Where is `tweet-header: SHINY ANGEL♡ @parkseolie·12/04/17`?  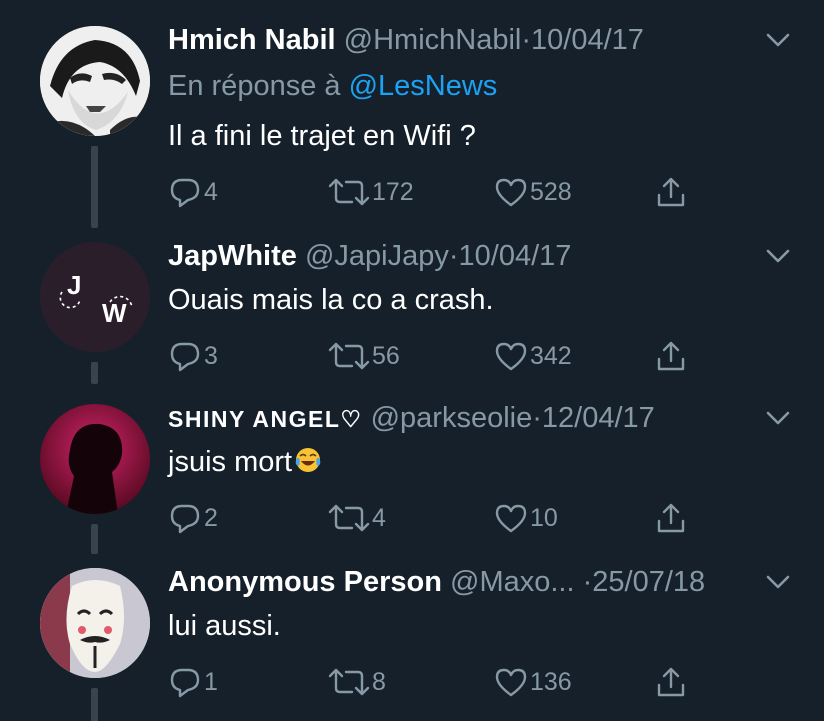 tweet-header: SHINY ANGEL♡ @parkseolie·12/04/17 is located at coordinates (411, 418).